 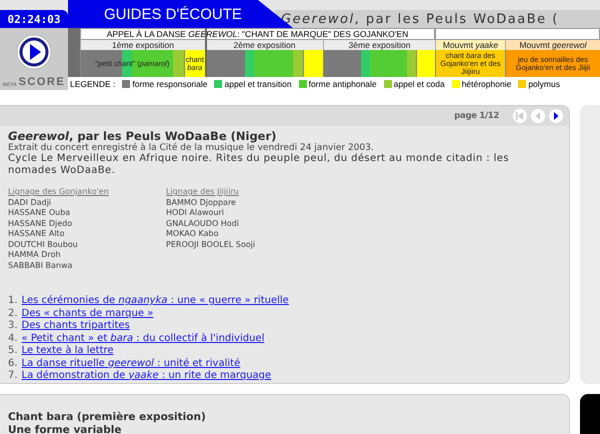 I want to click on chapter-number: 6., so click(x=13, y=364).